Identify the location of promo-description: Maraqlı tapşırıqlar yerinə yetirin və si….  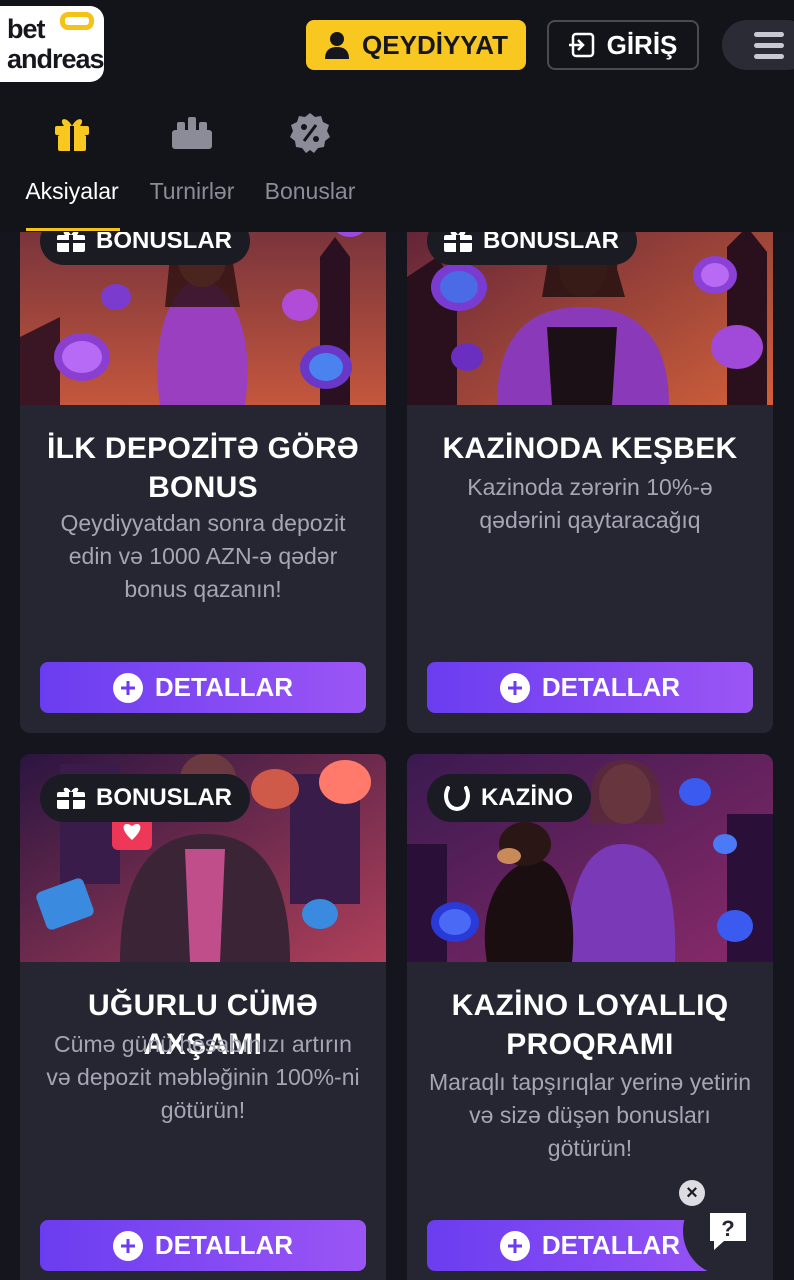
(590, 1115).